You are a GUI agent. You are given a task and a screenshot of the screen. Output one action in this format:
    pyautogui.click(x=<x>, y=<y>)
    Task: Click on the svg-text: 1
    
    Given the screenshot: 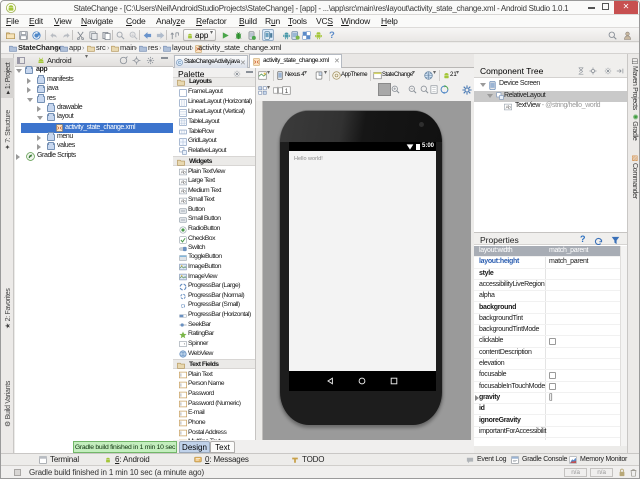 What is the action you would take?
    pyautogui.click(x=287, y=91)
    